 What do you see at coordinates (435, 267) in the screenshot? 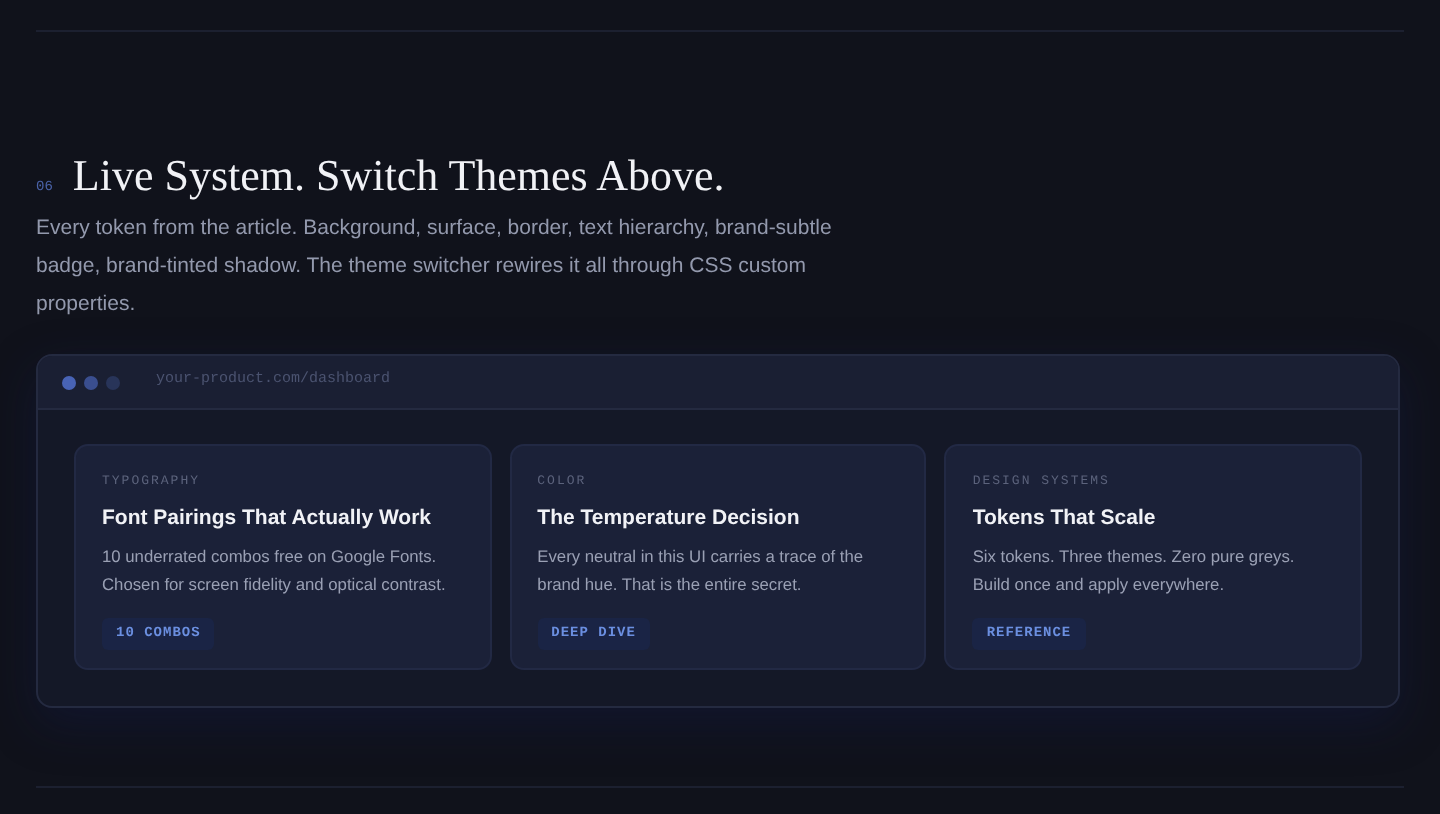
I see `section-description: Every token from the article. Background, surface, border, text hierarchy, brand-subtle badge, brand-tinted shadow. The theme switcher rewires it all through CSS custom properties.` at bounding box center [435, 267].